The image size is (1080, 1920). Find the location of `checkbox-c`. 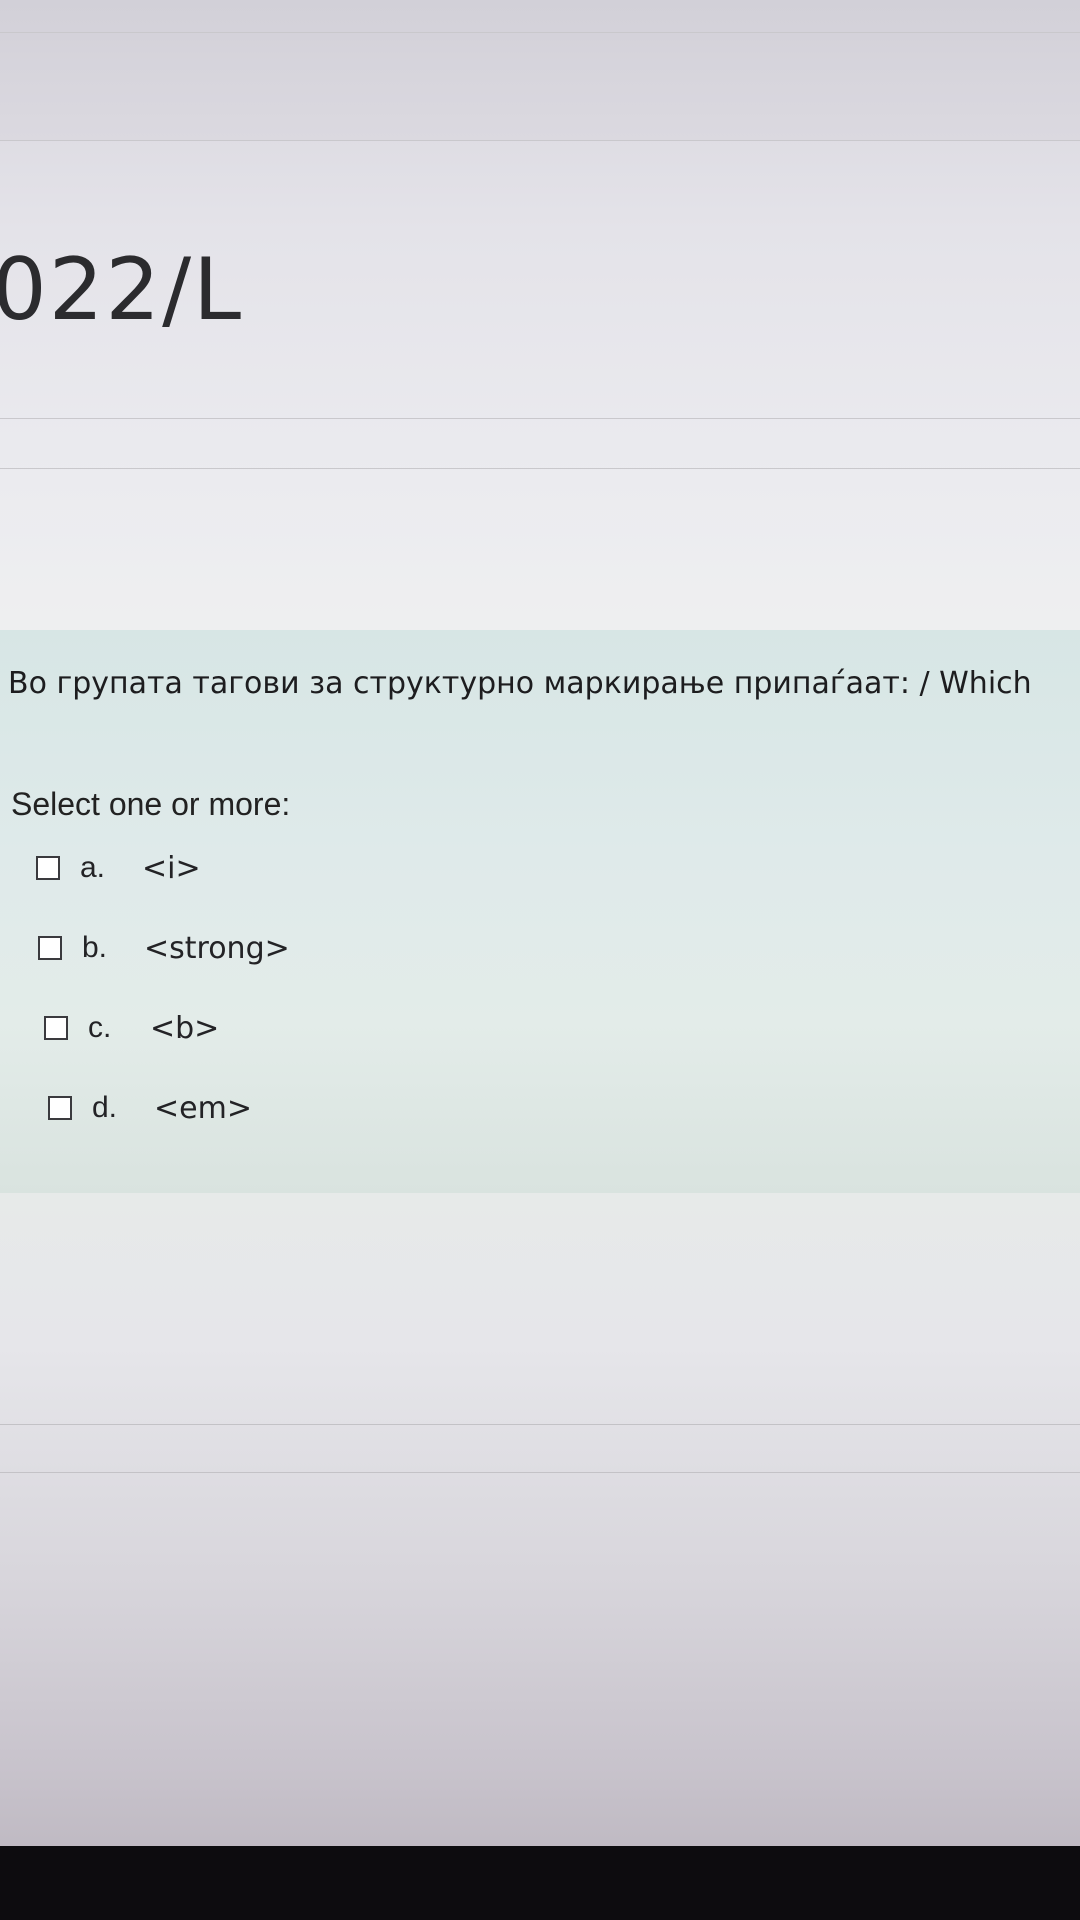

checkbox-c is located at coordinates (56, 1028).